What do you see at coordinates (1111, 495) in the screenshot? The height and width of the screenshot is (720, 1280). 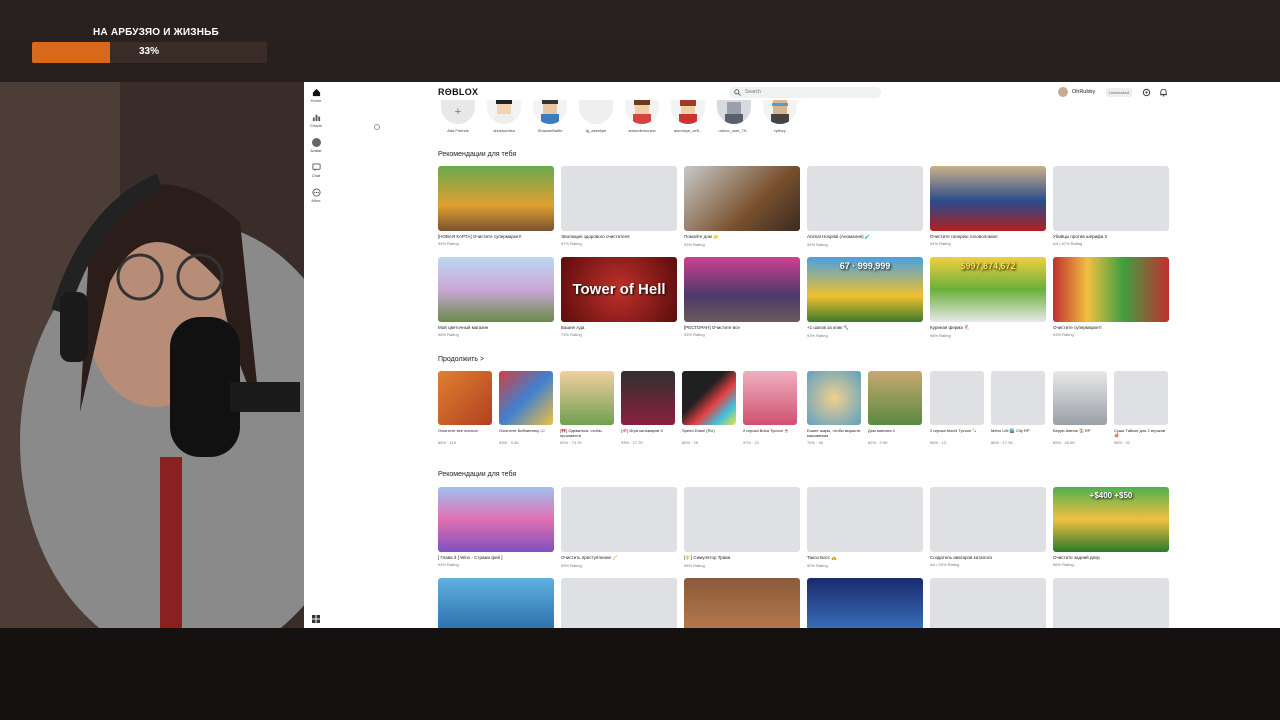 I see `thumbnail-text: +$400 +$50` at bounding box center [1111, 495].